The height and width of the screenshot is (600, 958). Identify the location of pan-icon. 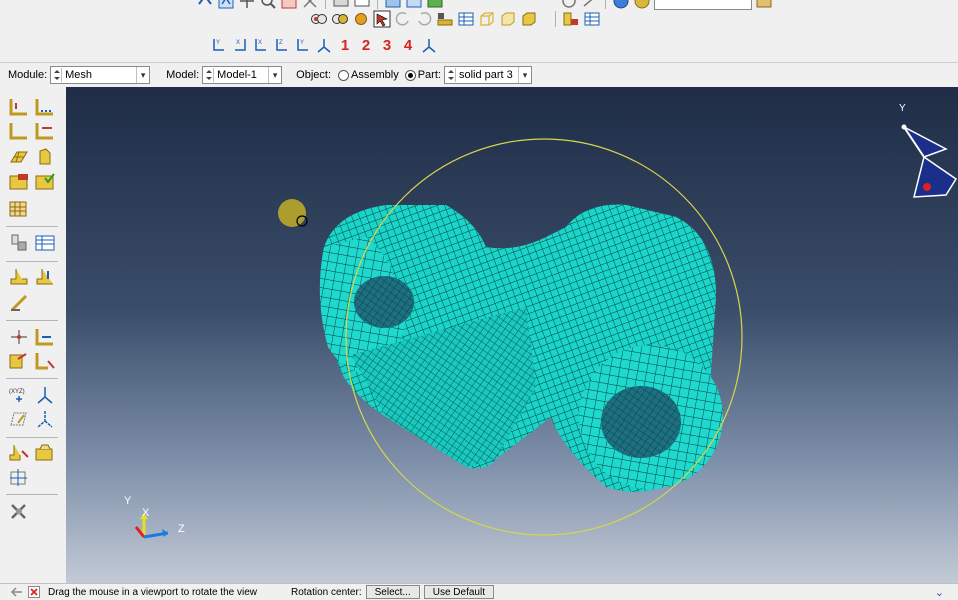
(247, 5).